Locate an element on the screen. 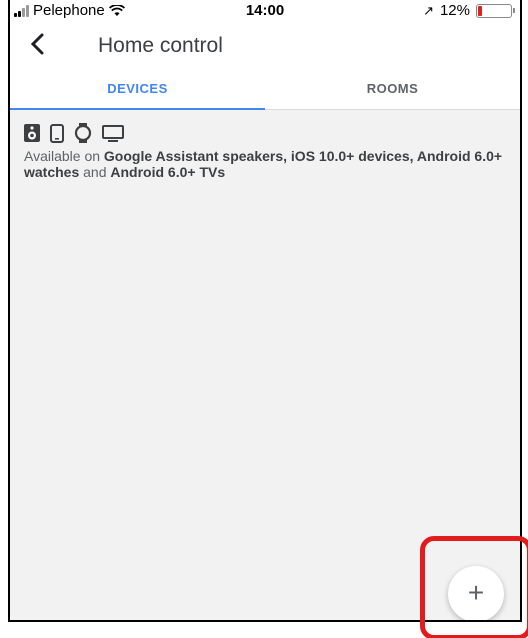 The width and height of the screenshot is (528, 638). availability-joiner: and is located at coordinates (95, 172).